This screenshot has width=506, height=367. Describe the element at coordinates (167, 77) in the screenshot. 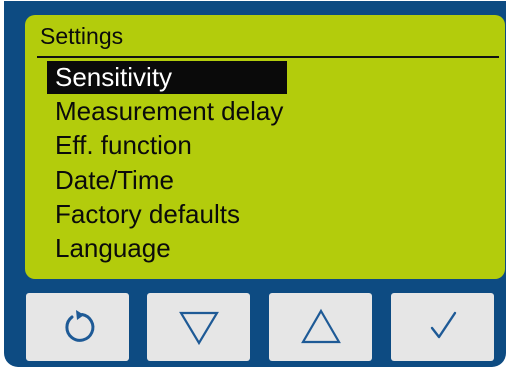

I see `menu-item-sensitivity: Sensitivity` at that location.